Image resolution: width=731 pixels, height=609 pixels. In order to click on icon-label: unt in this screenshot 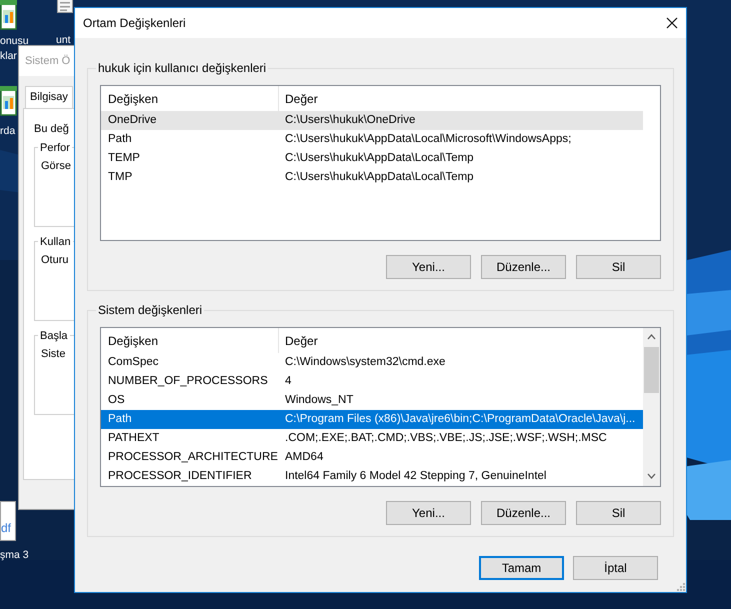, I will do `click(63, 40)`.